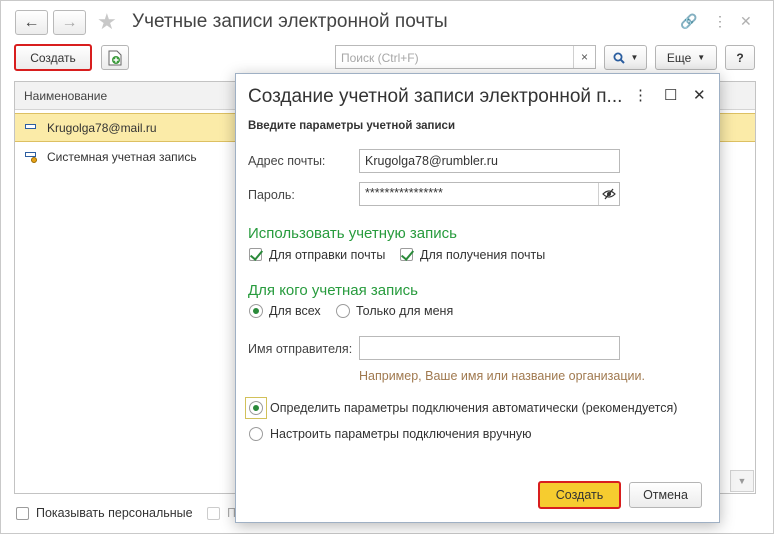 The height and width of the screenshot is (534, 774). I want to click on password-field: ****************, so click(489, 194).